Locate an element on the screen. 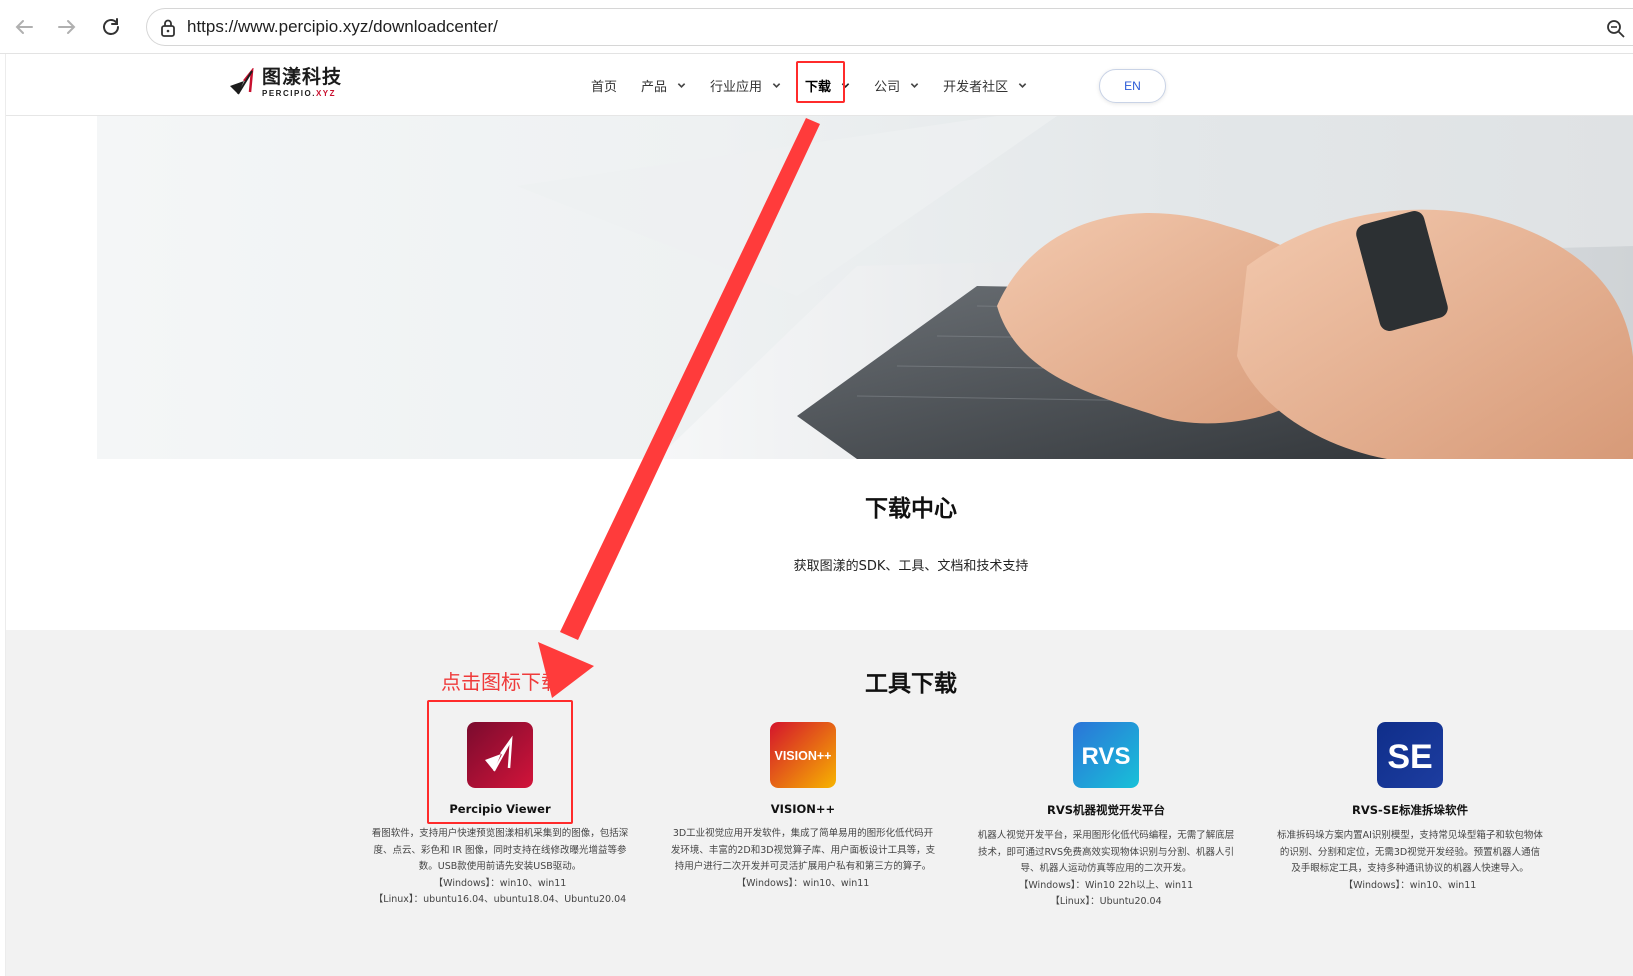  logo-english-text: PERCIPIO.XYZ is located at coordinates (299, 93).